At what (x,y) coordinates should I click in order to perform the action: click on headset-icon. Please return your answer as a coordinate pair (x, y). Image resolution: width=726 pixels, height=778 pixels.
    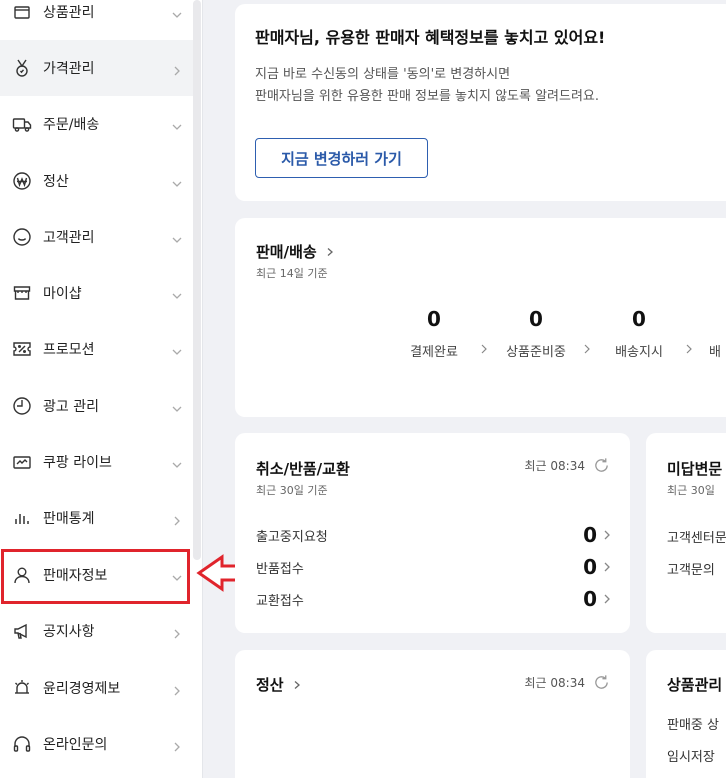
    Looking at the image, I should click on (22, 744).